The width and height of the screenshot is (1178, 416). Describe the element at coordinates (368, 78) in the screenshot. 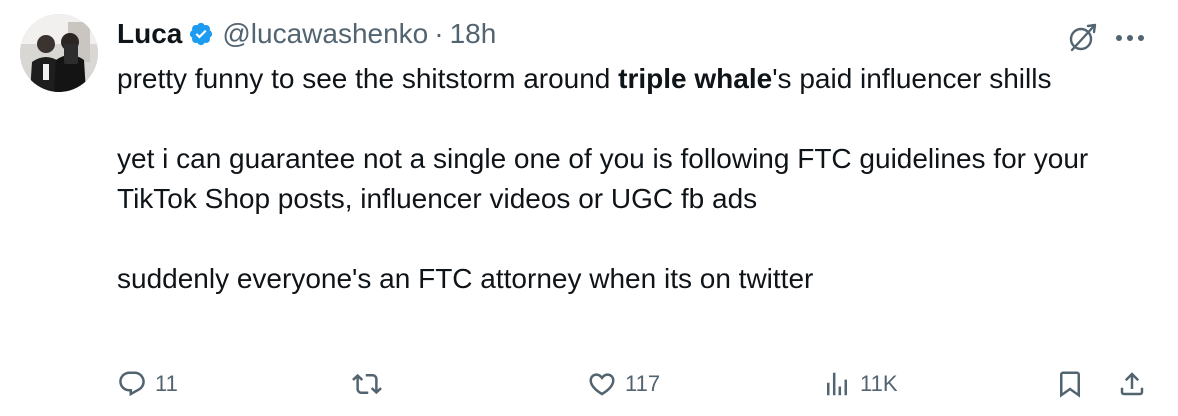

I see `text-segment: pretty funny to see the shitstorm around` at that location.